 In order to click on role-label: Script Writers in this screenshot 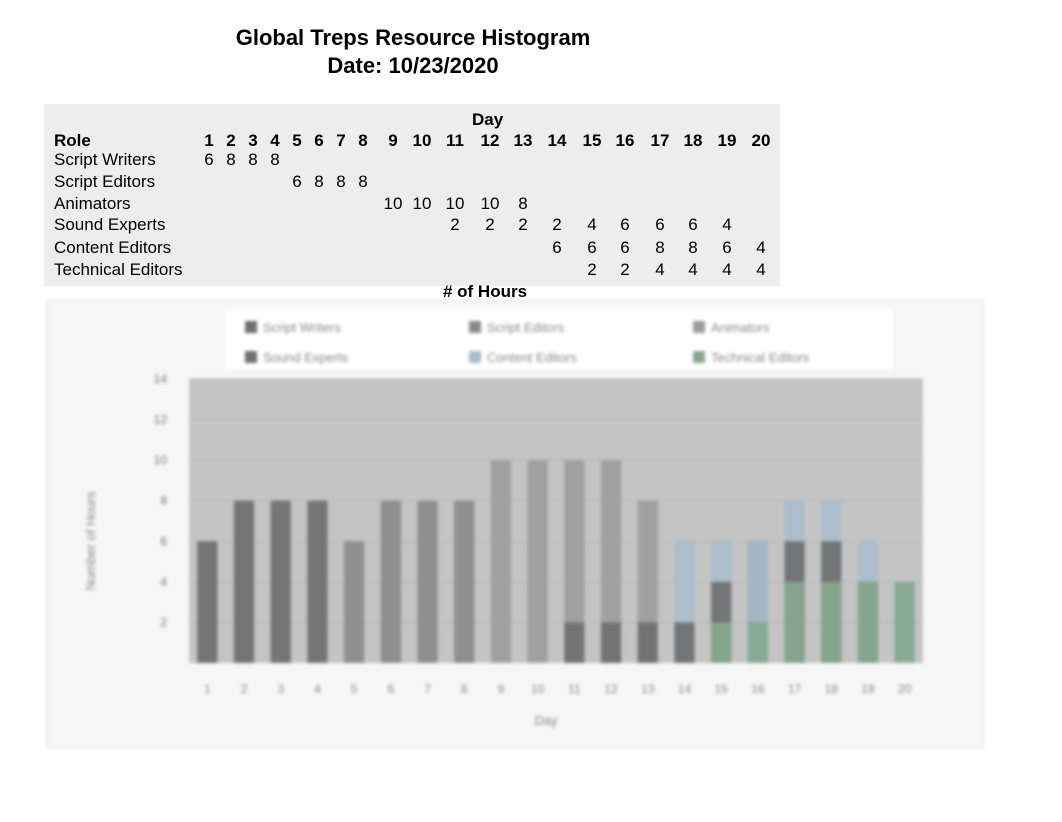, I will do `click(105, 159)`.